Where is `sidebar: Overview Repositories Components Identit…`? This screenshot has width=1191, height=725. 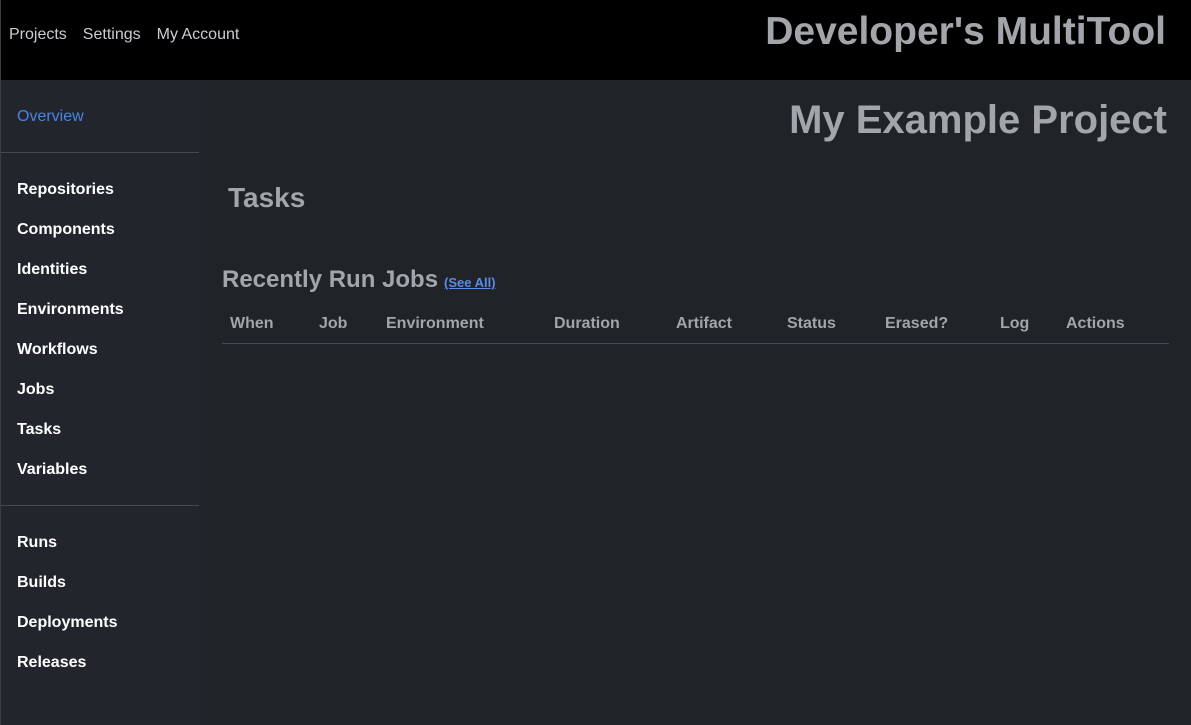
sidebar: Overview Repositories Components Identit… is located at coordinates (100, 402).